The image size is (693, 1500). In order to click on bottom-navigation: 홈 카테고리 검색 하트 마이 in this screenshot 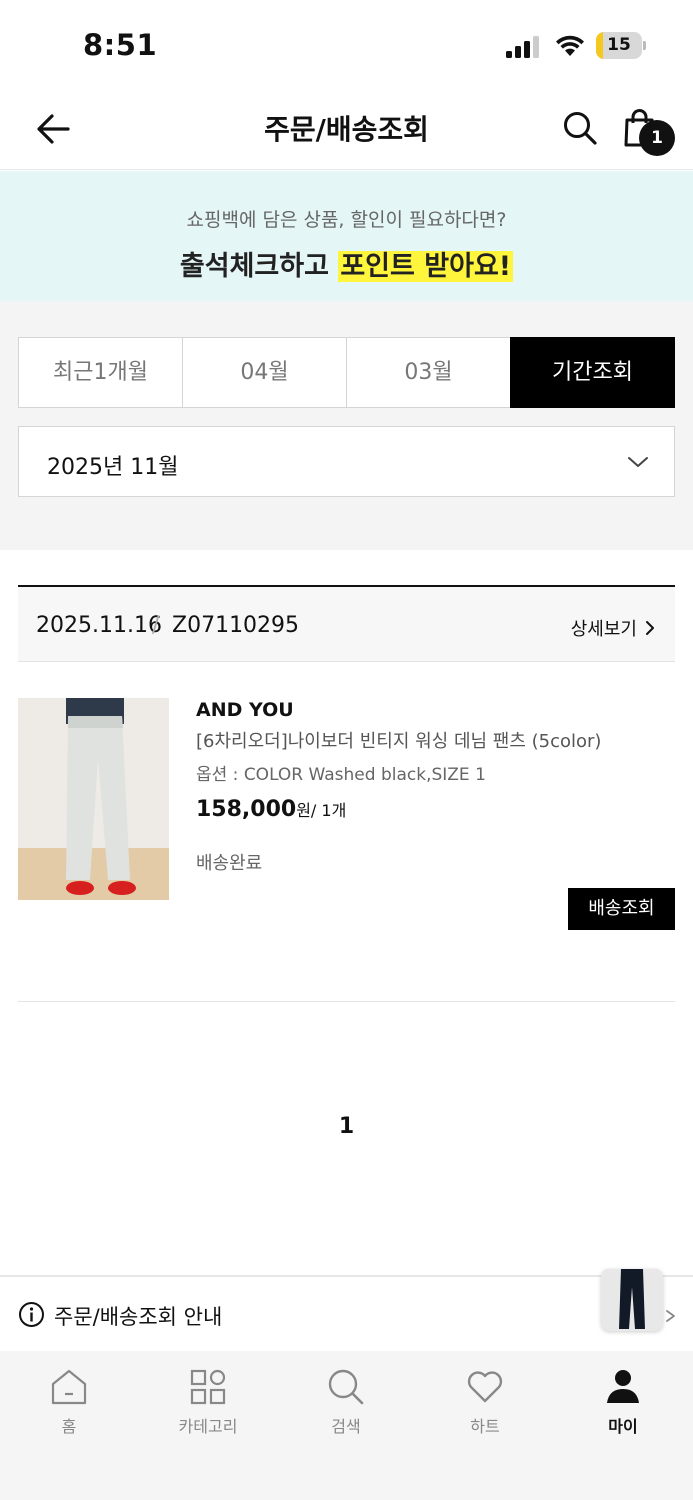, I will do `click(346, 1425)`.